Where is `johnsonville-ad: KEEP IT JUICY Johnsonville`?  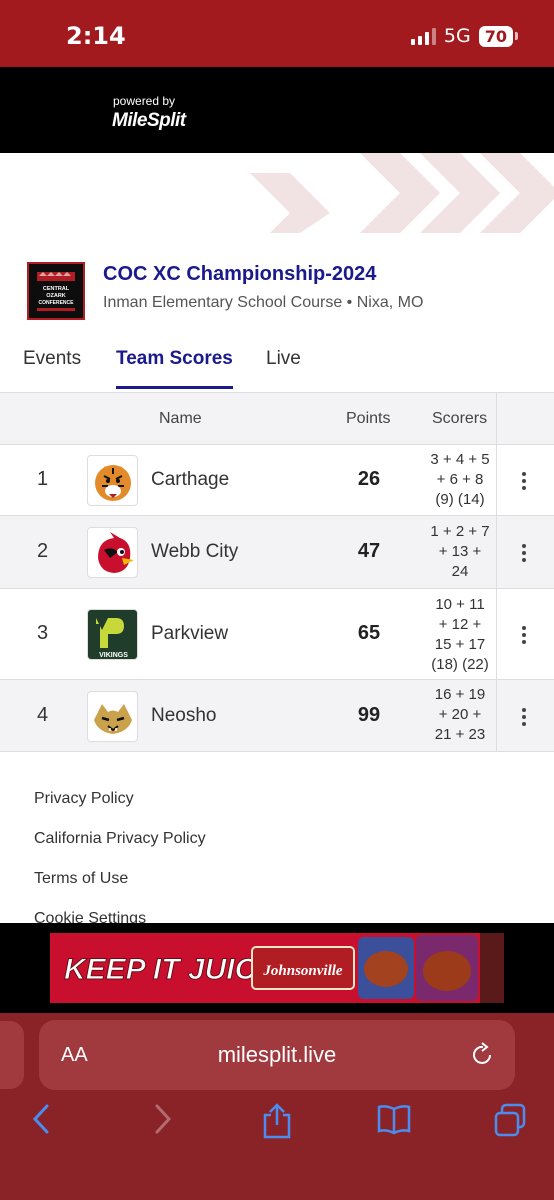
johnsonville-ad: KEEP IT JUICY Johnsonville is located at coordinates (277, 968).